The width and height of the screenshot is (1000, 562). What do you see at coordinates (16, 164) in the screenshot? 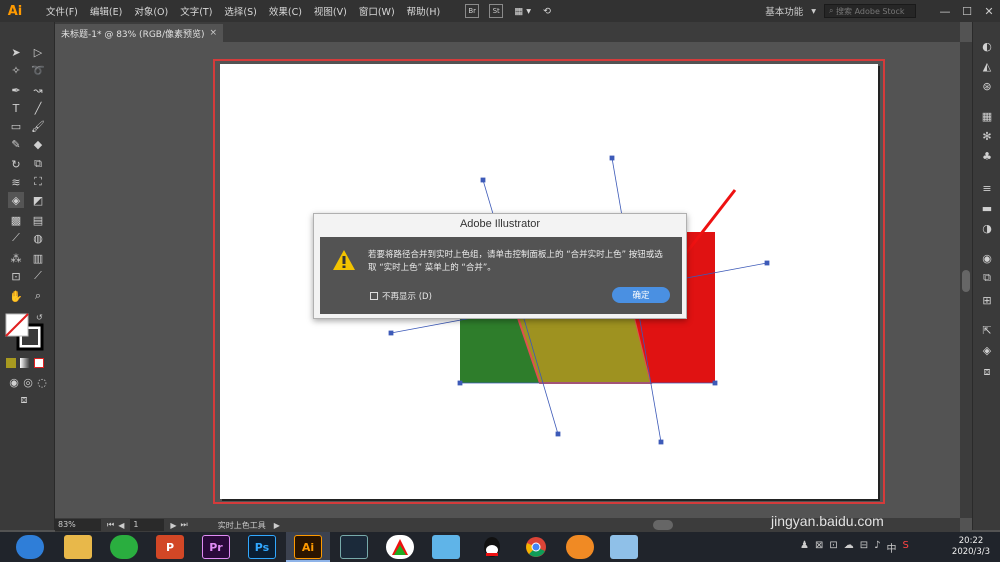
I see `rotate-tool-icon: ↻` at bounding box center [16, 164].